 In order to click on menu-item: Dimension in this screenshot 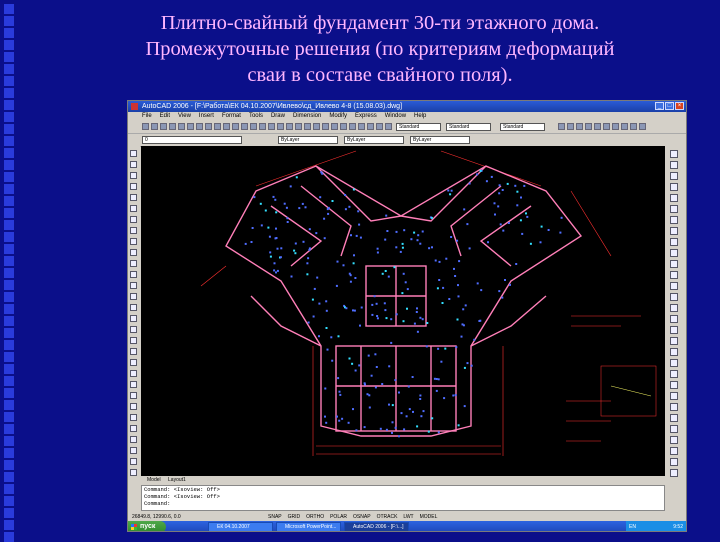, I will do `click(307, 116)`.